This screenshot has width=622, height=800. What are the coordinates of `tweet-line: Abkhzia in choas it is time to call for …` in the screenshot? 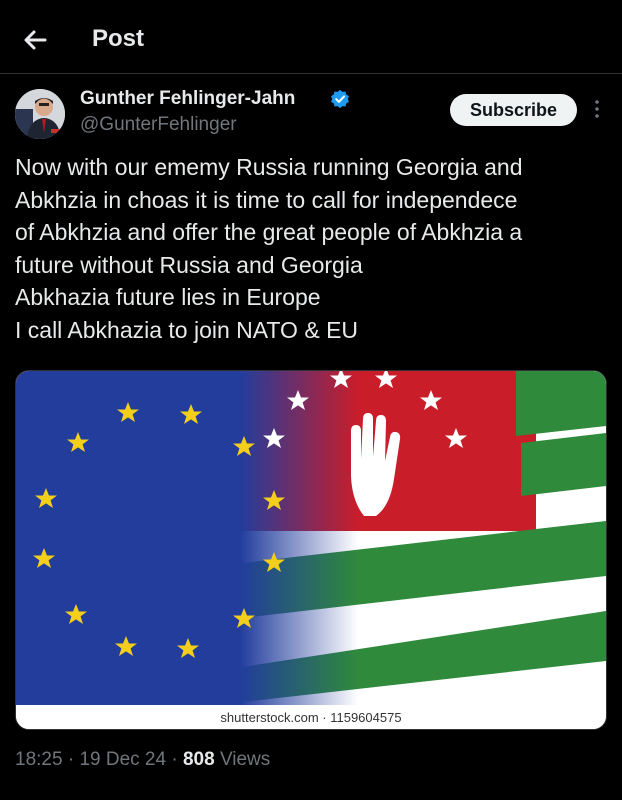 It's located at (266, 199).